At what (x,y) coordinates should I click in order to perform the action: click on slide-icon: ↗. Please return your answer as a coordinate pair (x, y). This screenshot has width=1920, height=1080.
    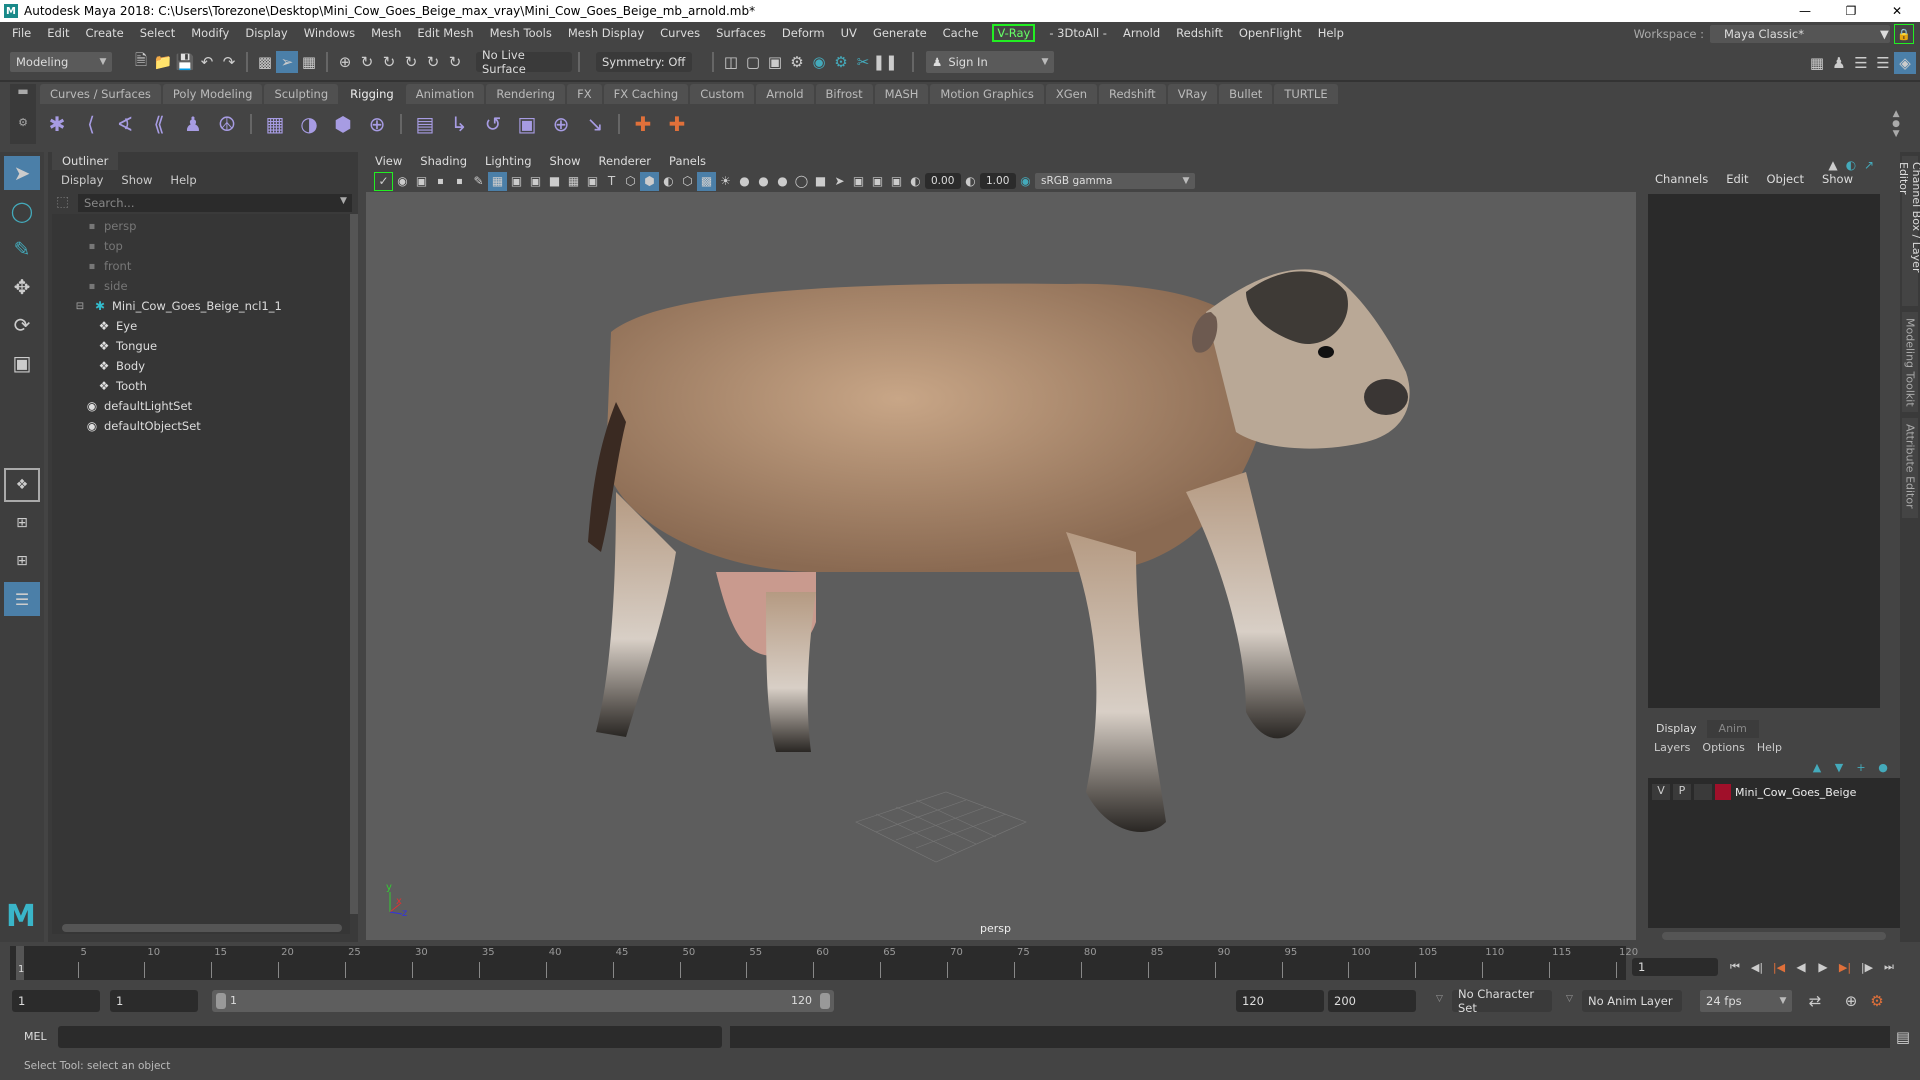
    Looking at the image, I should click on (1869, 165).